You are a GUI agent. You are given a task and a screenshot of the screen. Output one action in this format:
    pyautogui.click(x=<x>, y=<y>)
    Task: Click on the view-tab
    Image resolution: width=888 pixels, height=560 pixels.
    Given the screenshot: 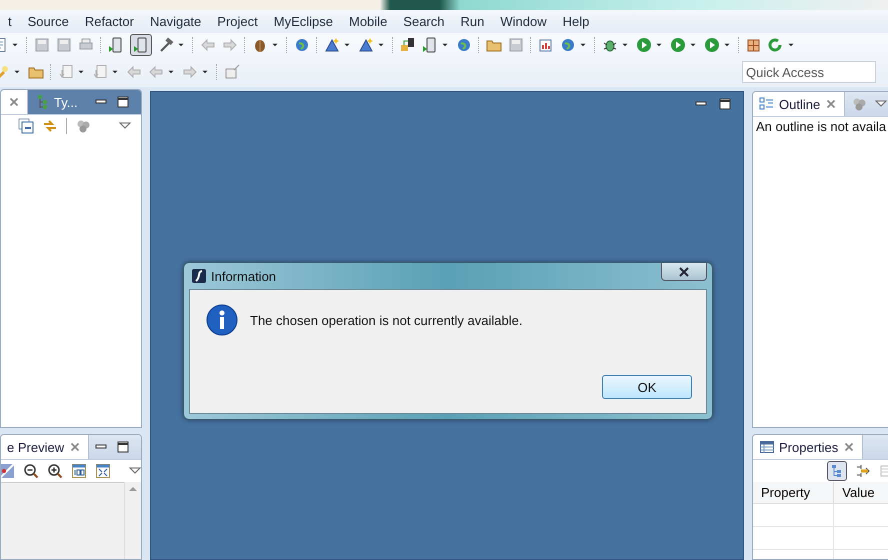 What is the action you would take?
    pyautogui.click(x=14, y=102)
    